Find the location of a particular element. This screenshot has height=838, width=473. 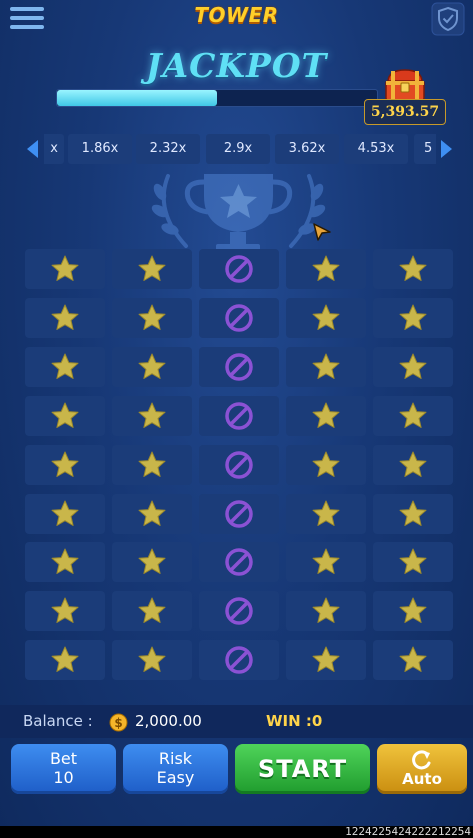

start-button: START is located at coordinates (302, 769).